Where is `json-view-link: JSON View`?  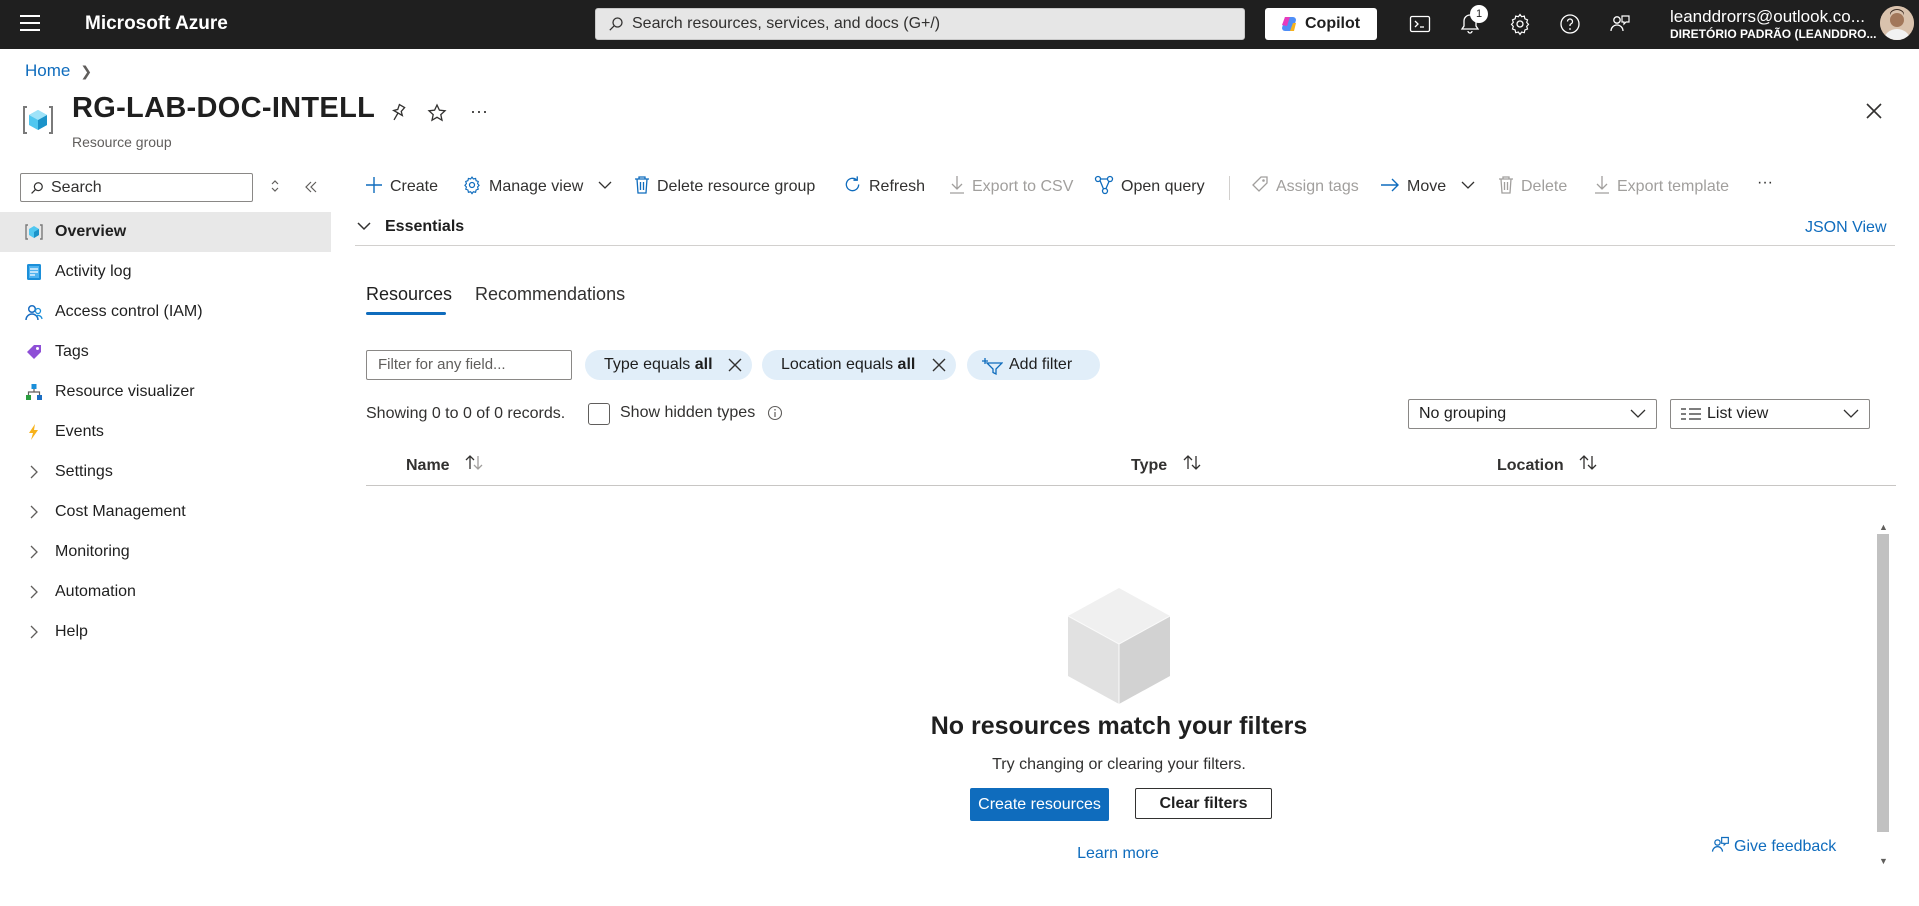
json-view-link: JSON View is located at coordinates (1846, 228).